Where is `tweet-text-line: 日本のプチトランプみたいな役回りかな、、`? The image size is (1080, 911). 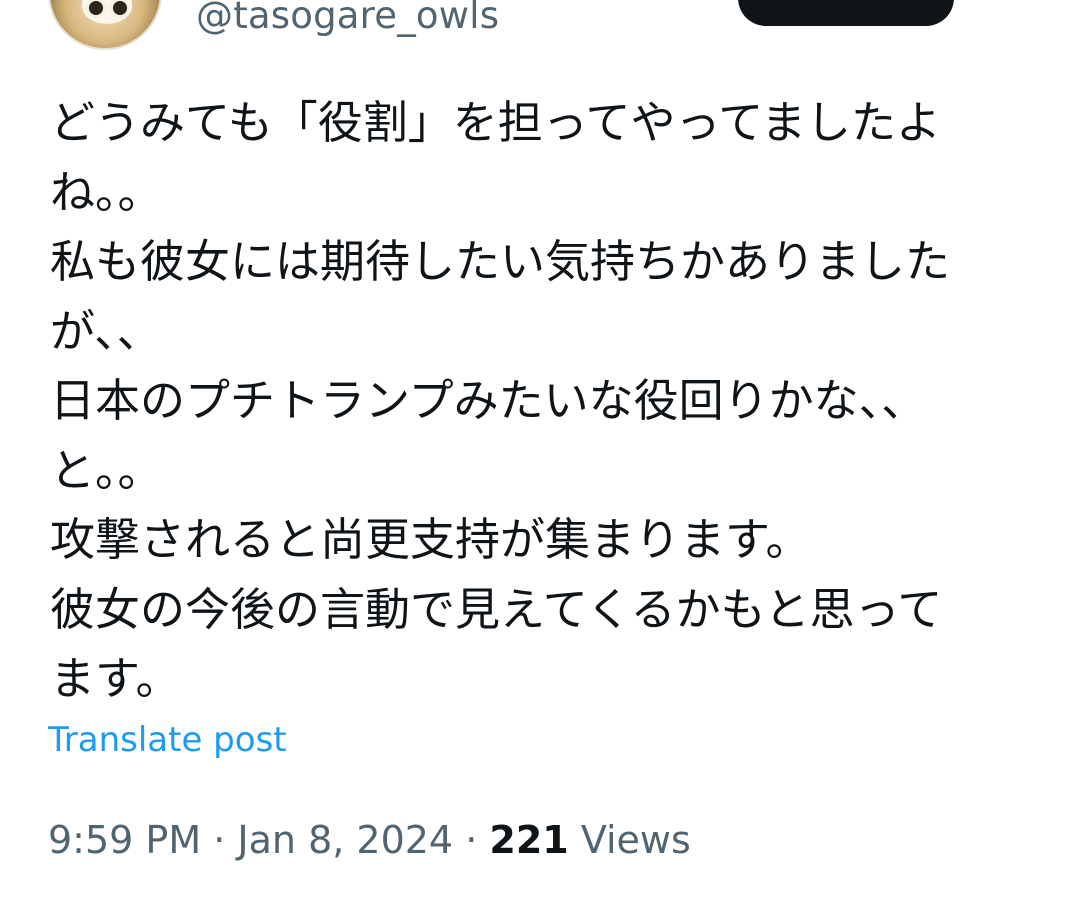 tweet-text-line: 日本のプチトランプみたいな役回りかな、、 is located at coordinates (488, 400).